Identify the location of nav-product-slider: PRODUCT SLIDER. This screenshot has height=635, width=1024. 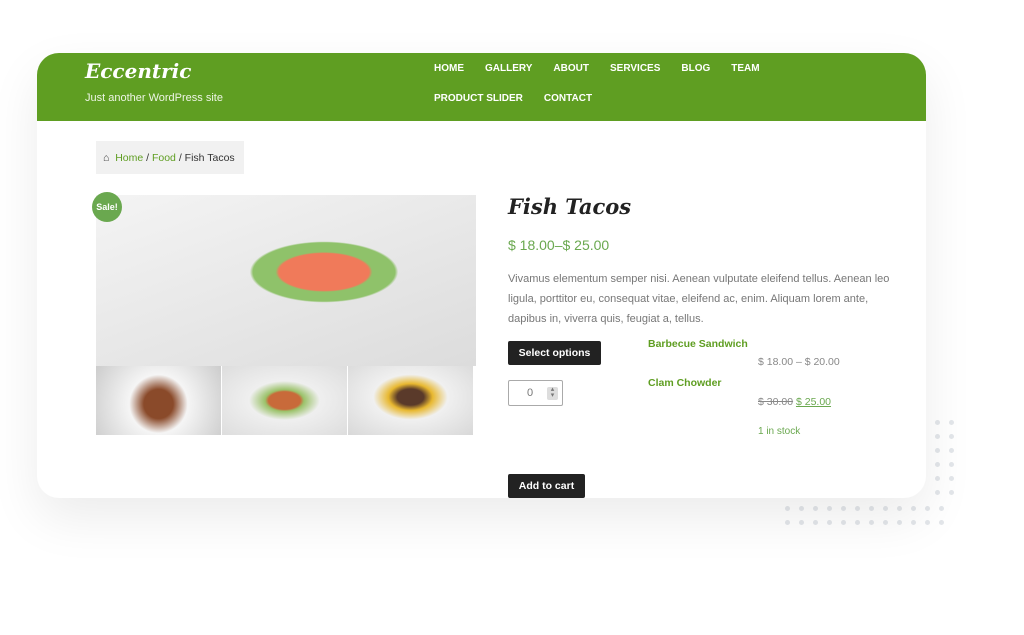
(478, 98).